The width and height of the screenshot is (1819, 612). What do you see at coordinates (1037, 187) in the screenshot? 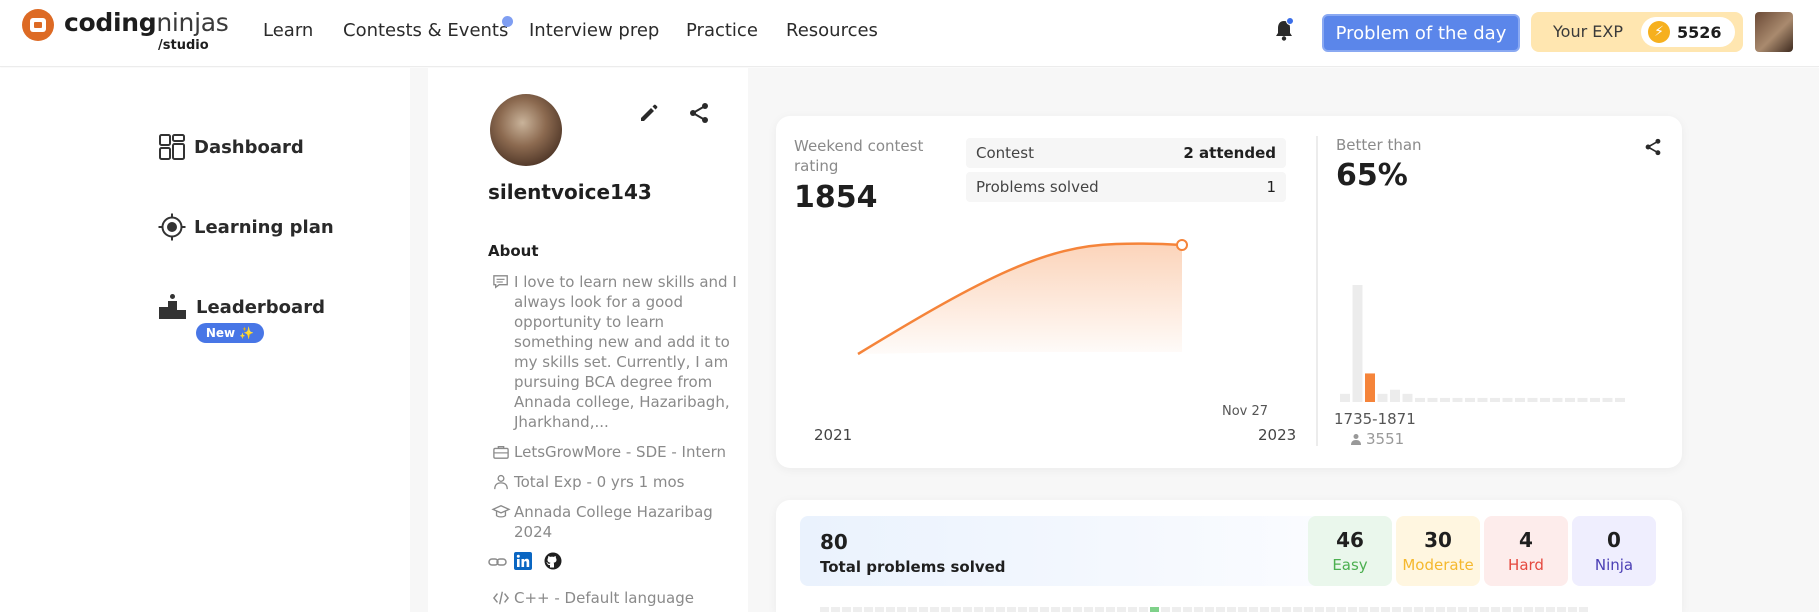
I see `problems-stat-label: Problems solved` at bounding box center [1037, 187].